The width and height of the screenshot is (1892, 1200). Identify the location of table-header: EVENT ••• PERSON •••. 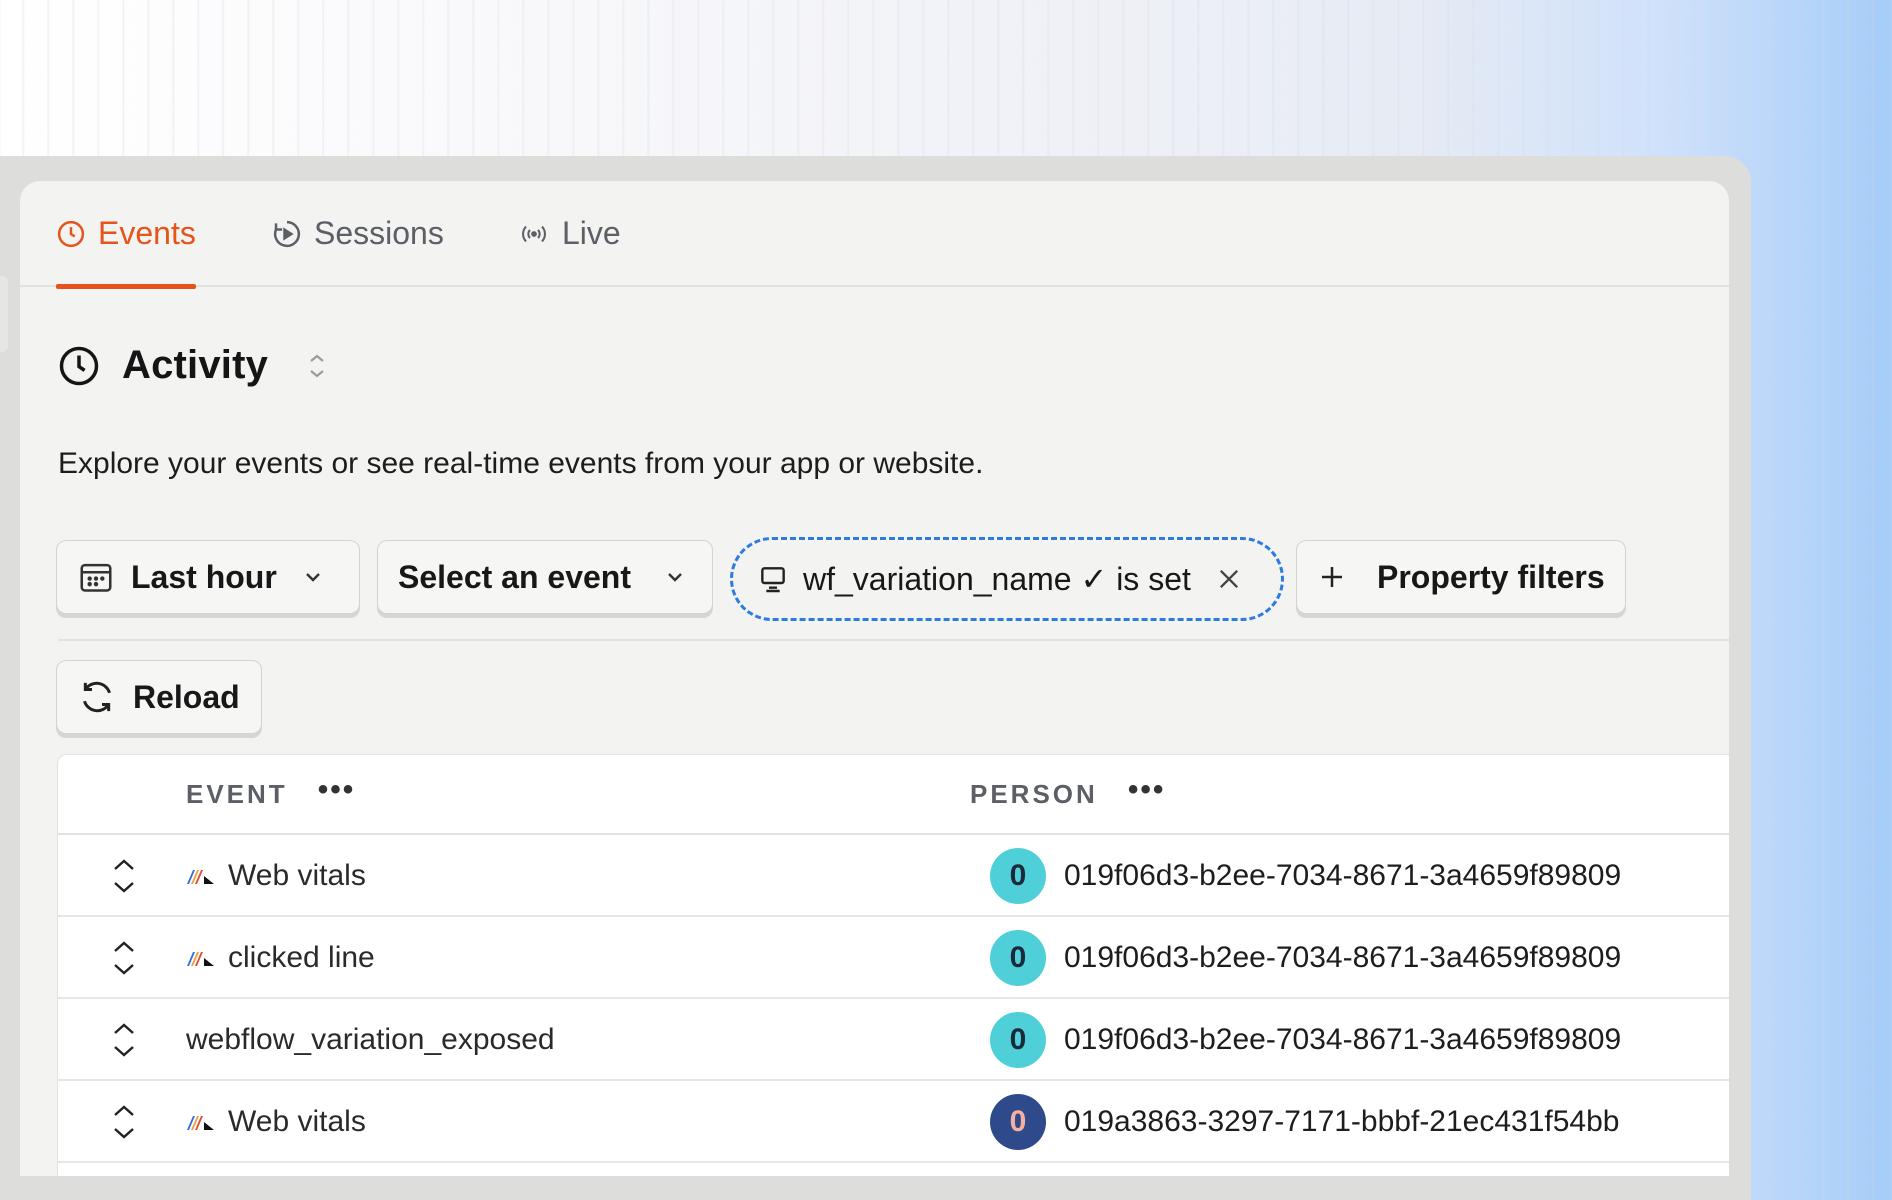
(893, 795).